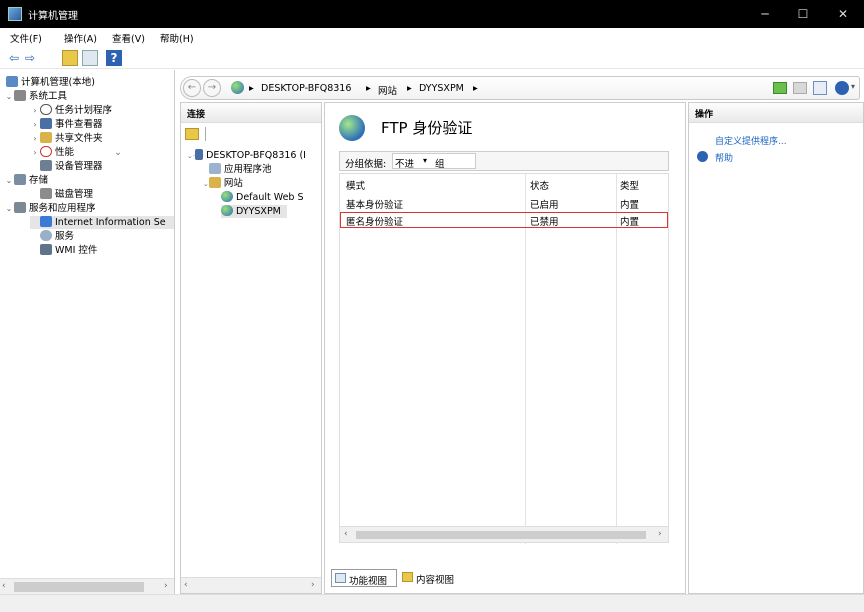 This screenshot has height=612, width=864. What do you see at coordinates (520, 88) in the screenshot?
I see `address-bar: ← → ▸ DESKTOP-BFQ8316 ▸ 网站 ▸ DYYSXPM ▸ ▾` at bounding box center [520, 88].